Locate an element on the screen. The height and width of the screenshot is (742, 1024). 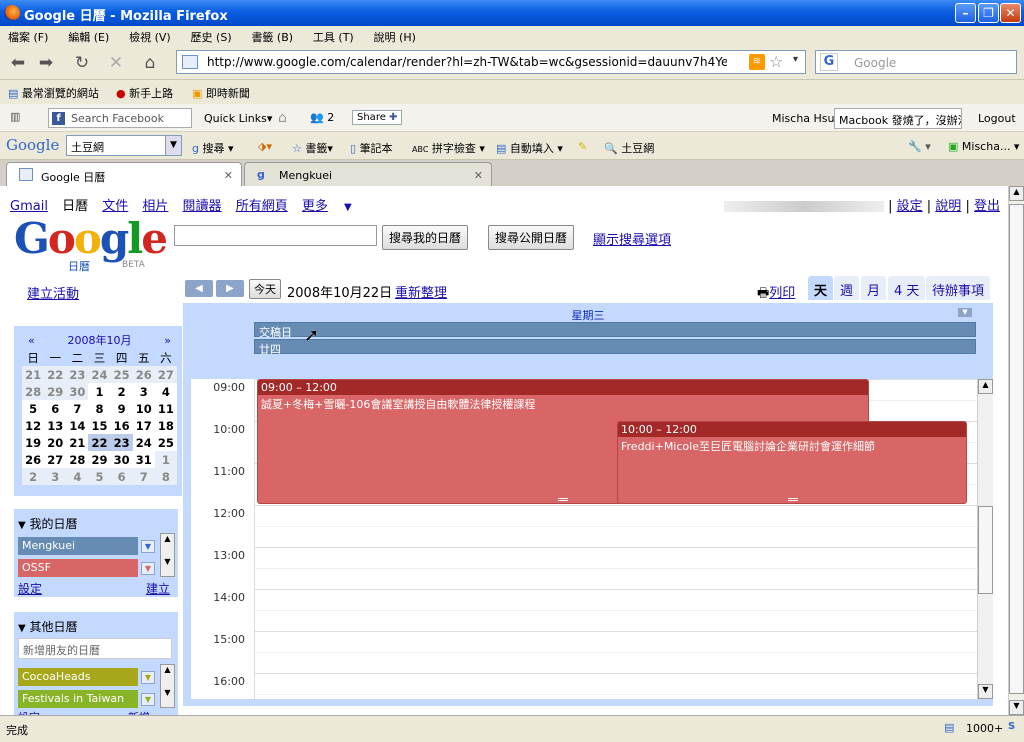
view-tab-month: 月 is located at coordinates (874, 288).